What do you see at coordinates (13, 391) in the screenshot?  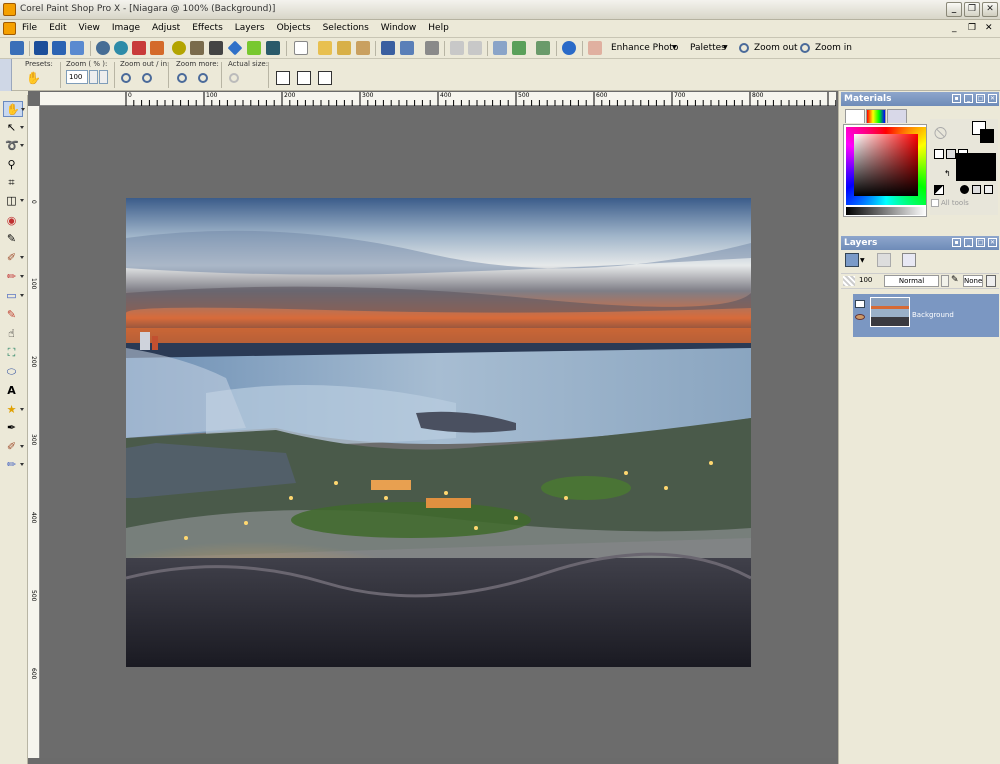 I see `text-tool: A` at bounding box center [13, 391].